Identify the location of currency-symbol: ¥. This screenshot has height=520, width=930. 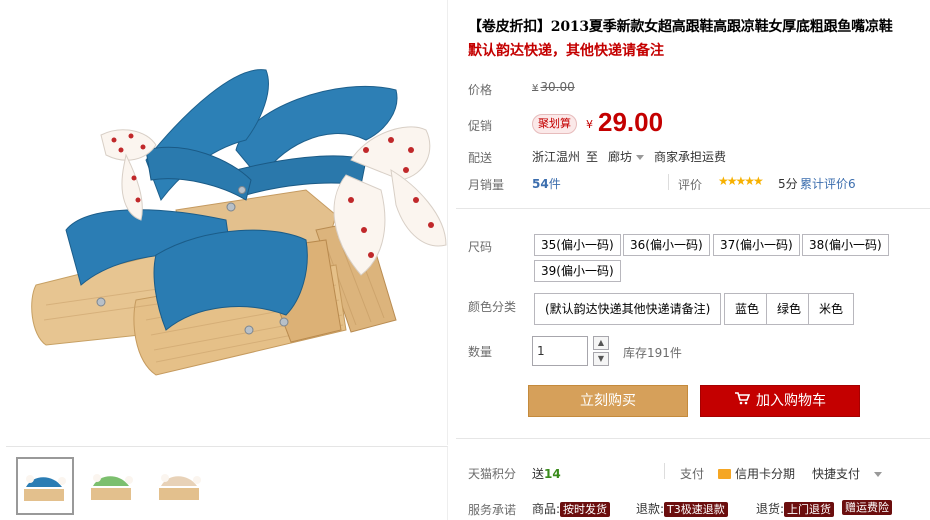
(535, 88).